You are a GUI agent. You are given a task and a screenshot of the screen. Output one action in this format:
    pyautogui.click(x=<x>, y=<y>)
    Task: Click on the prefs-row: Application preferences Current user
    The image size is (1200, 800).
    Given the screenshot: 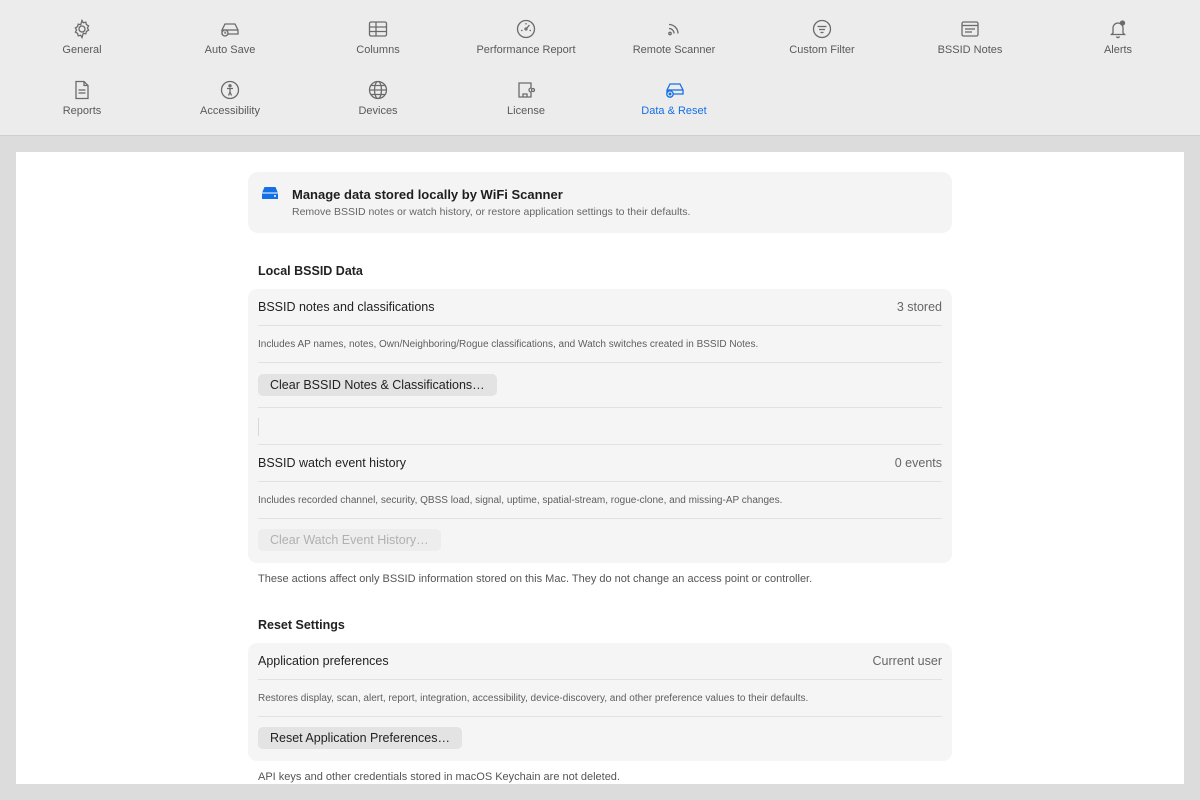 What is the action you would take?
    pyautogui.click(x=600, y=661)
    